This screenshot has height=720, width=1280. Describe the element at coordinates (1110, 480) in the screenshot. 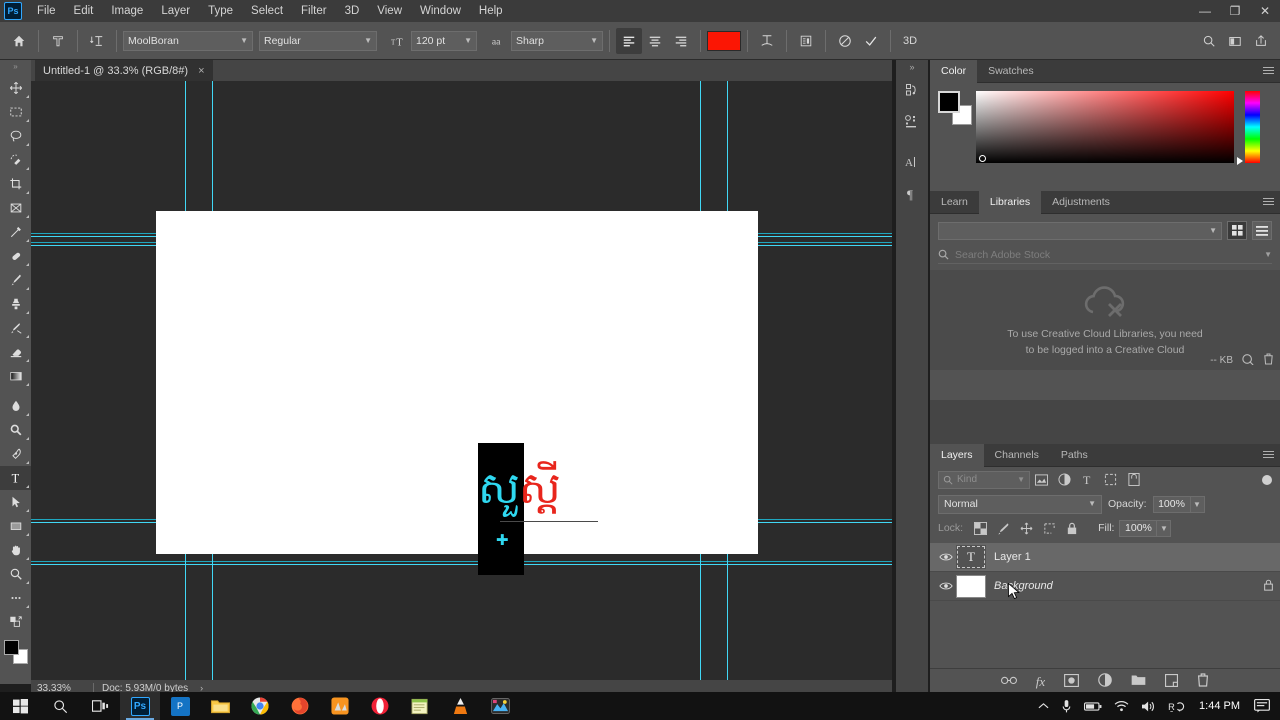

I see `shape-filter-icon` at that location.